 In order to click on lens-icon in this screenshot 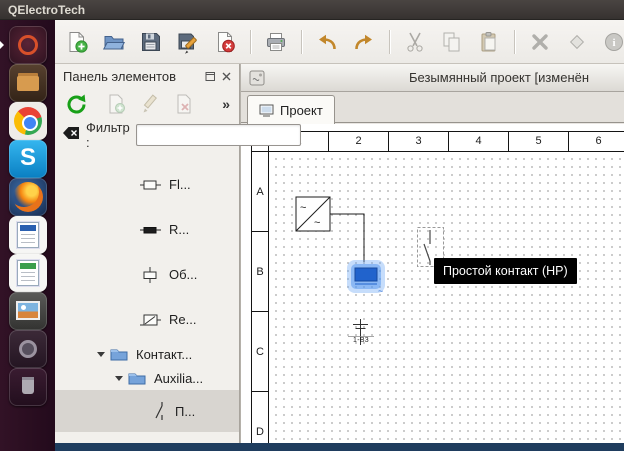, I will do `click(28, 349)`.